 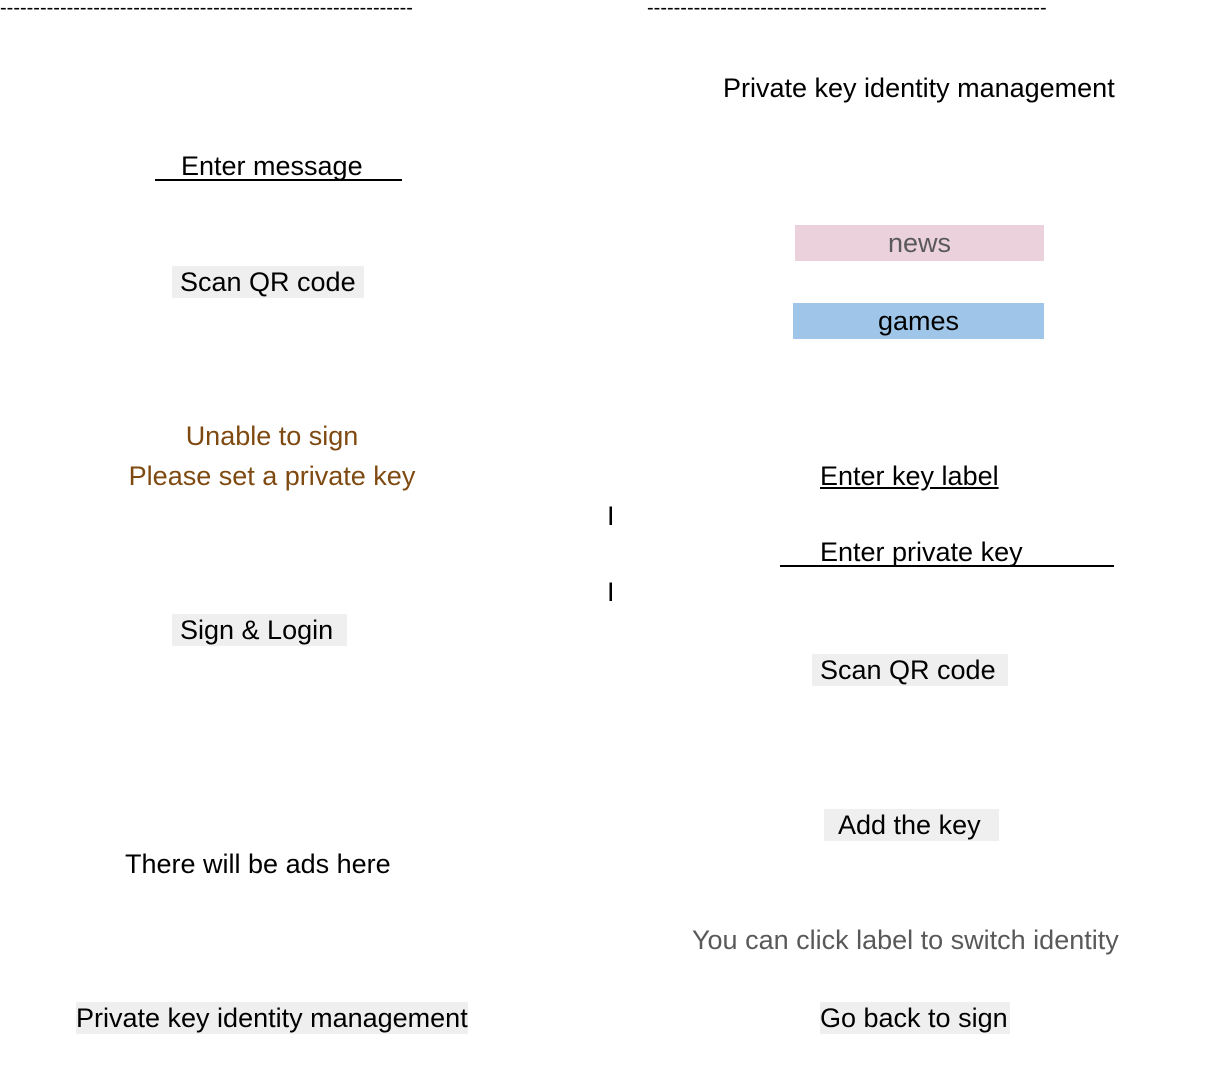 I want to click on identity-management-button: Private key identity management, so click(x=272, y=1018).